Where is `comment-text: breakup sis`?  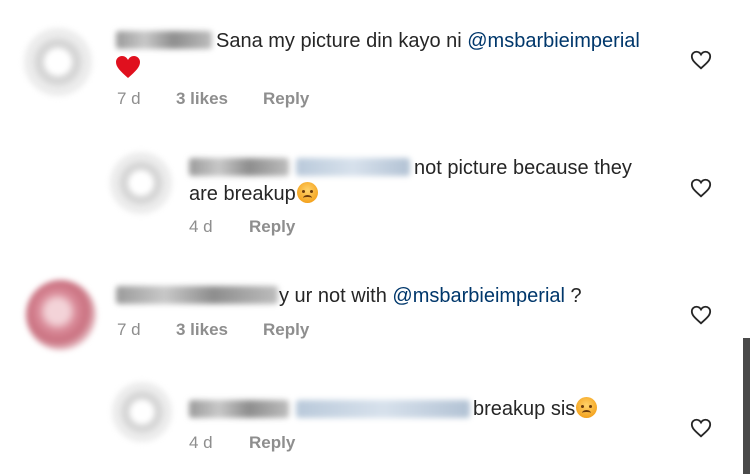 comment-text: breakup sis is located at coordinates (535, 409).